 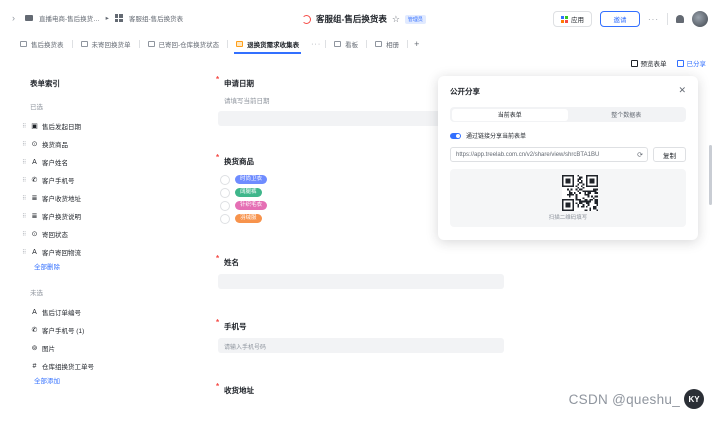 I want to click on close-icon: ✕, so click(x=682, y=90).